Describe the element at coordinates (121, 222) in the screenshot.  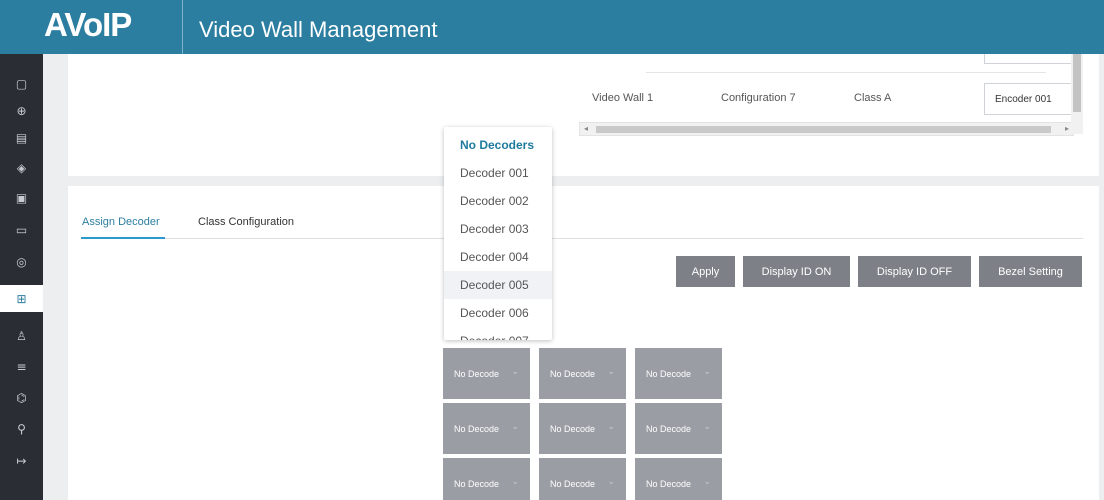
I see `tab-assign-decoder: Assign Decoder` at that location.